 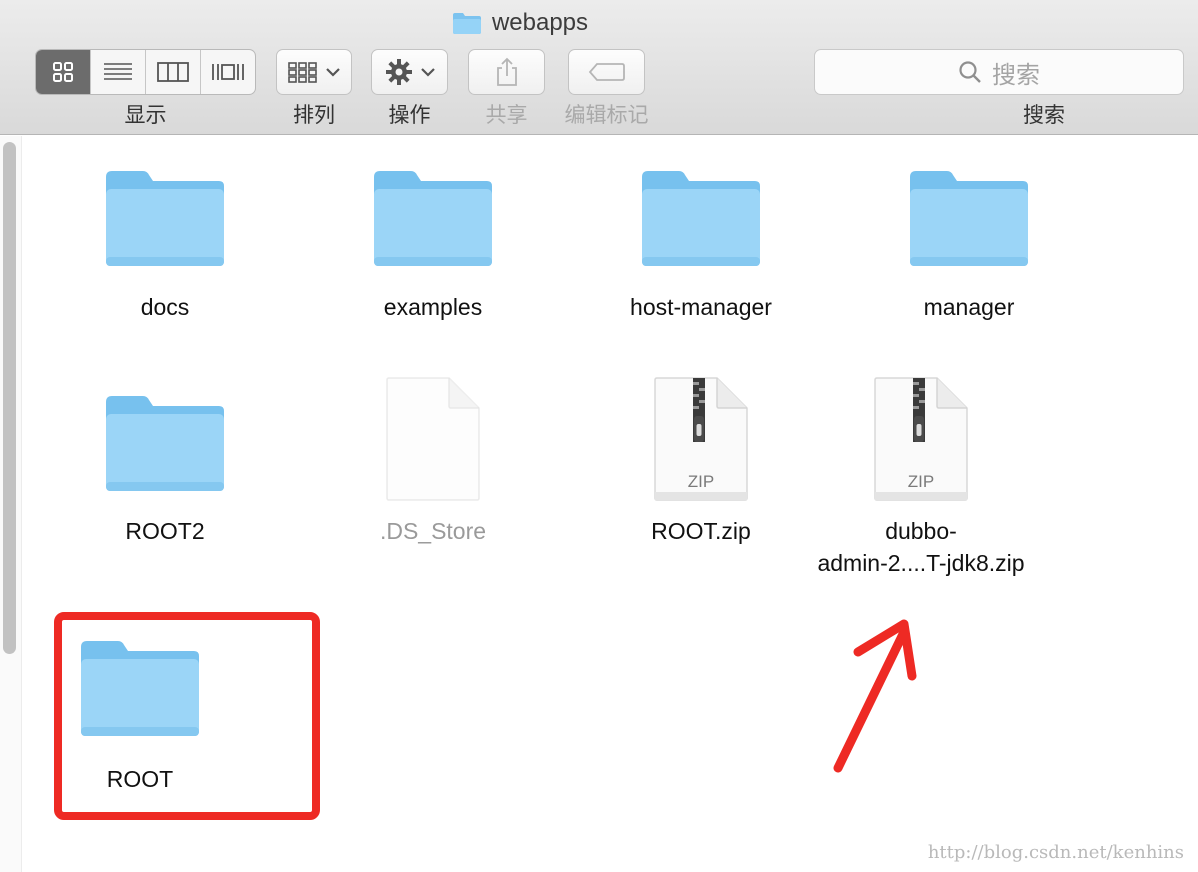 I want to click on file-name: manager, so click(x=969, y=307).